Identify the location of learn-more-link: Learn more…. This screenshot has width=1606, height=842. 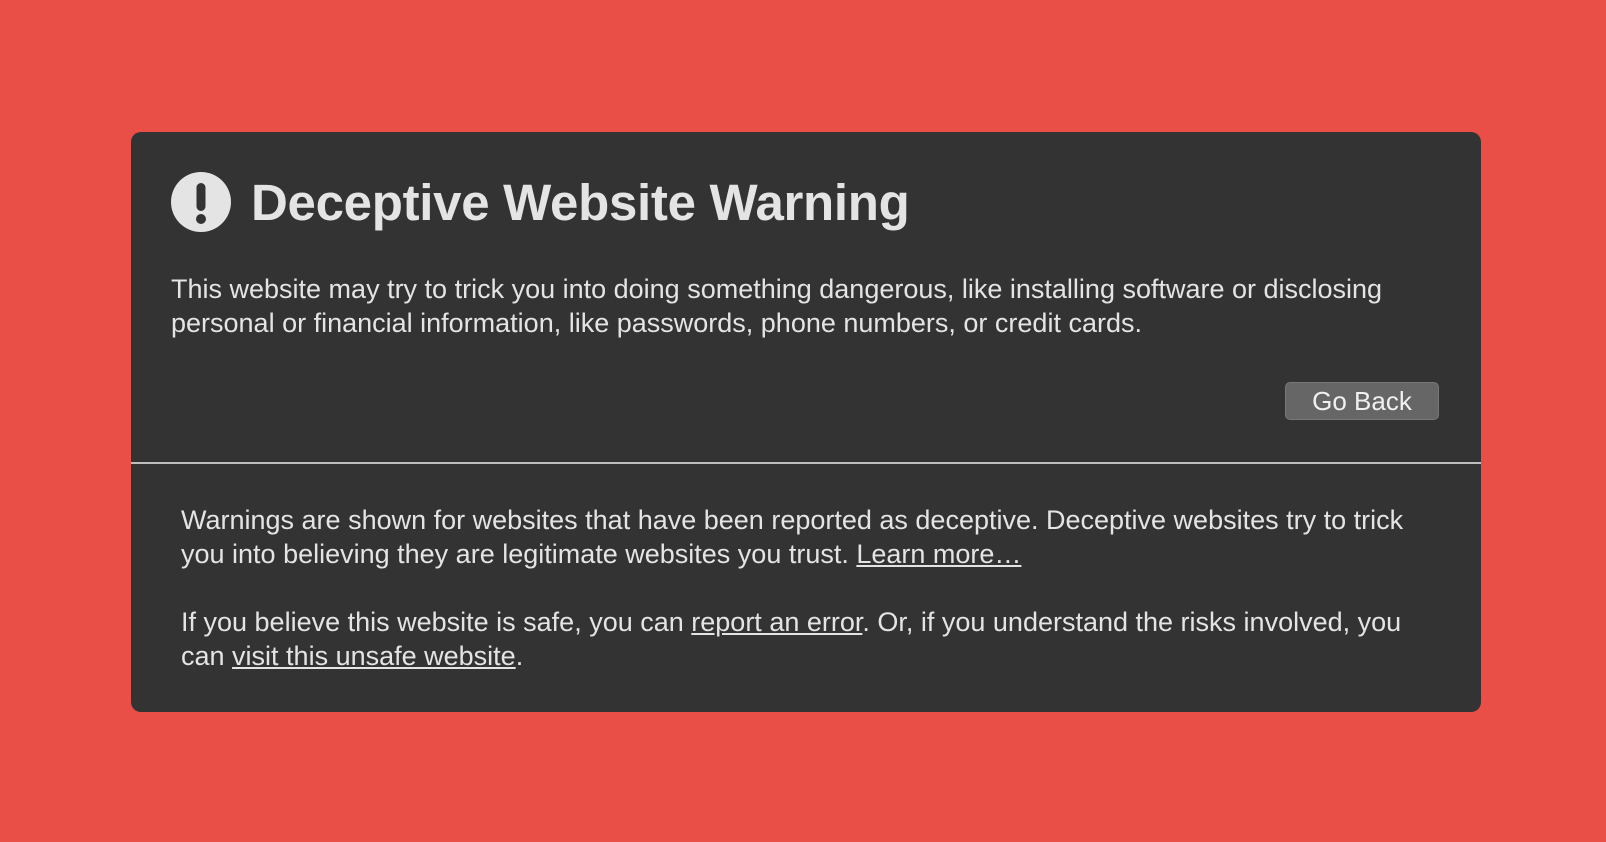
(938, 554).